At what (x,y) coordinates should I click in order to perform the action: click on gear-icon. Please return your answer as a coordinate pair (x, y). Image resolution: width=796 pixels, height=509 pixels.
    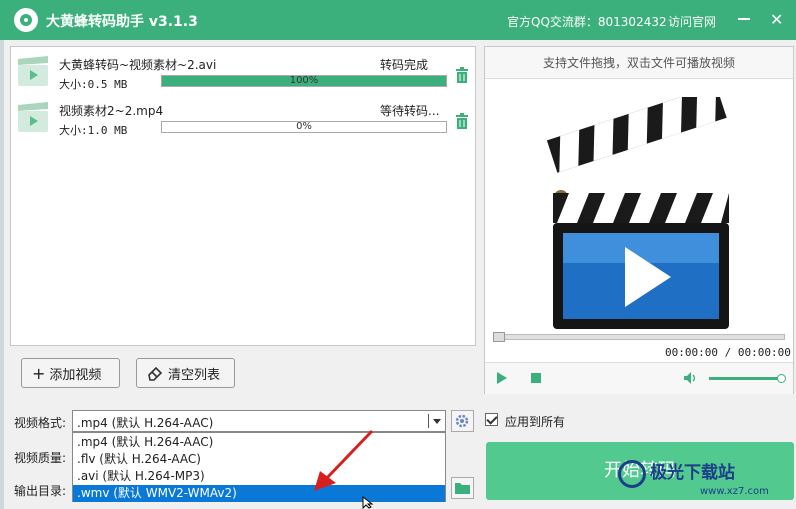
    Looking at the image, I should click on (462, 421).